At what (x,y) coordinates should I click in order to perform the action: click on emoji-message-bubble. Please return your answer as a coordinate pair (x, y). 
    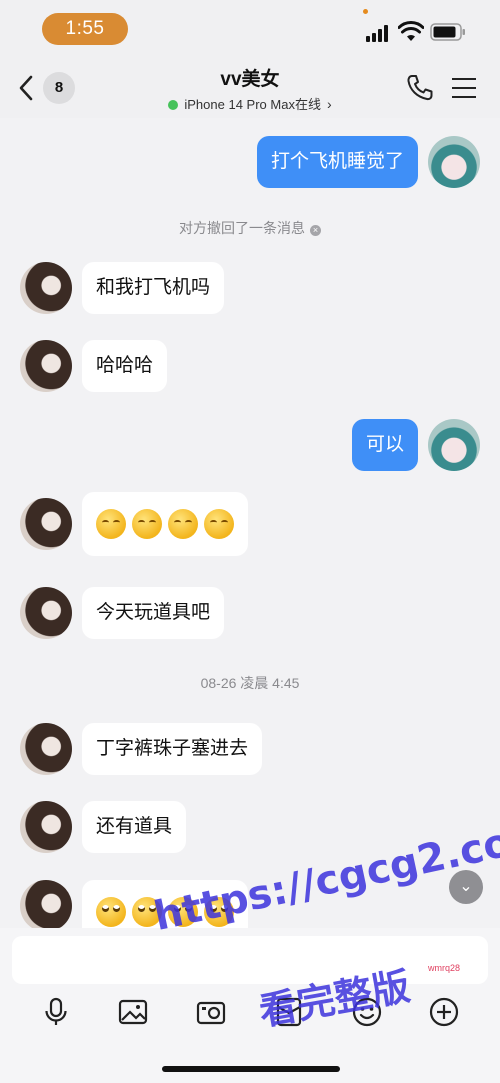
    Looking at the image, I should click on (165, 524).